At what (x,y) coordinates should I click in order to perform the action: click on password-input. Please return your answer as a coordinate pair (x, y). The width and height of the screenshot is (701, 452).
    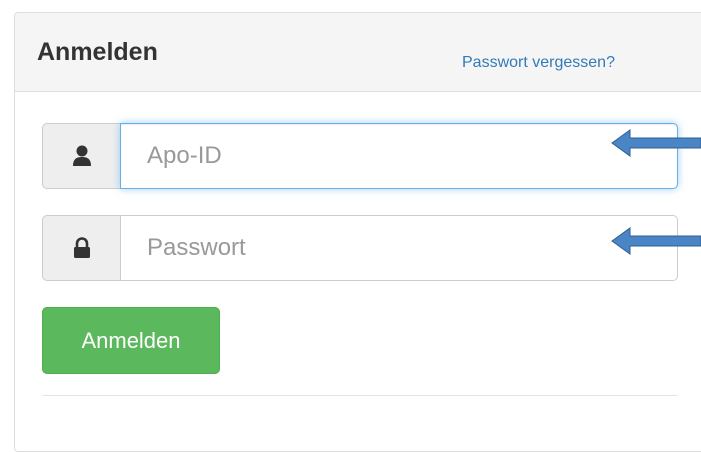
    Looking at the image, I should click on (399, 248).